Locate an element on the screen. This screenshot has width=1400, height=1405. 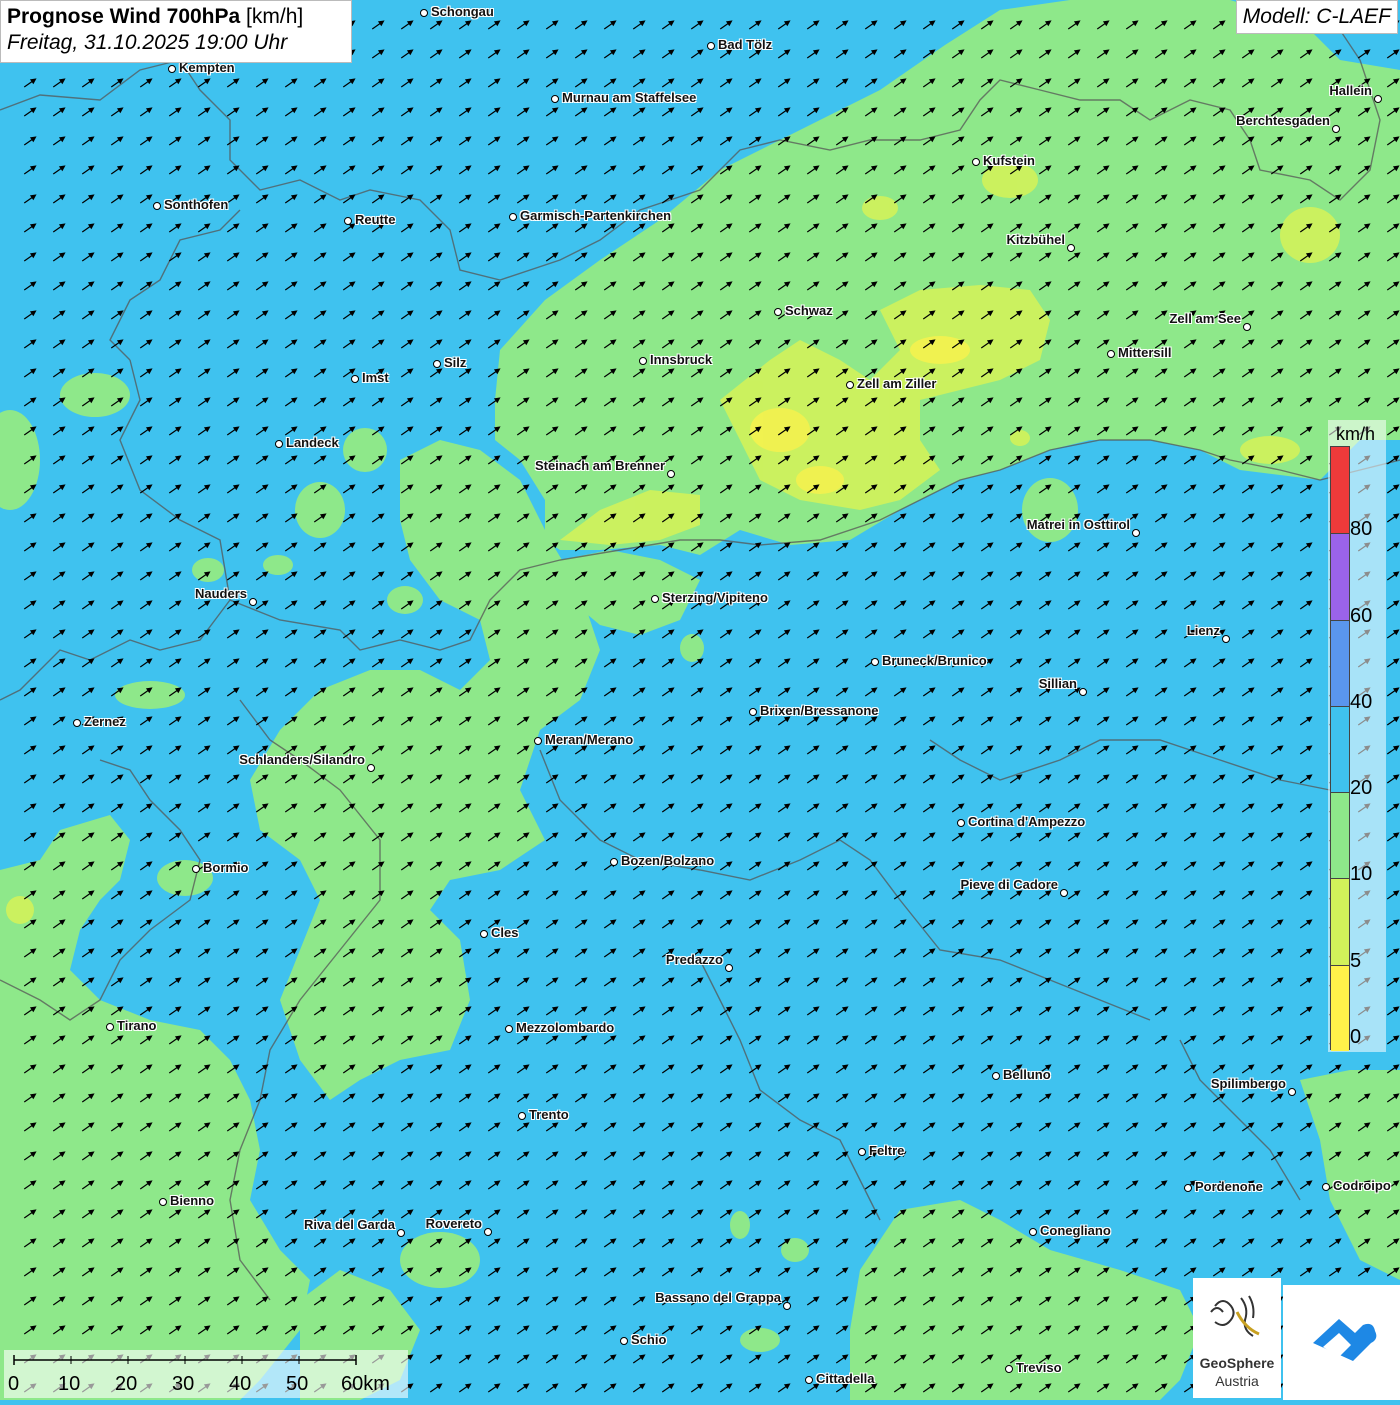
scale-tick-label: 60km is located at coordinates (365, 1384).